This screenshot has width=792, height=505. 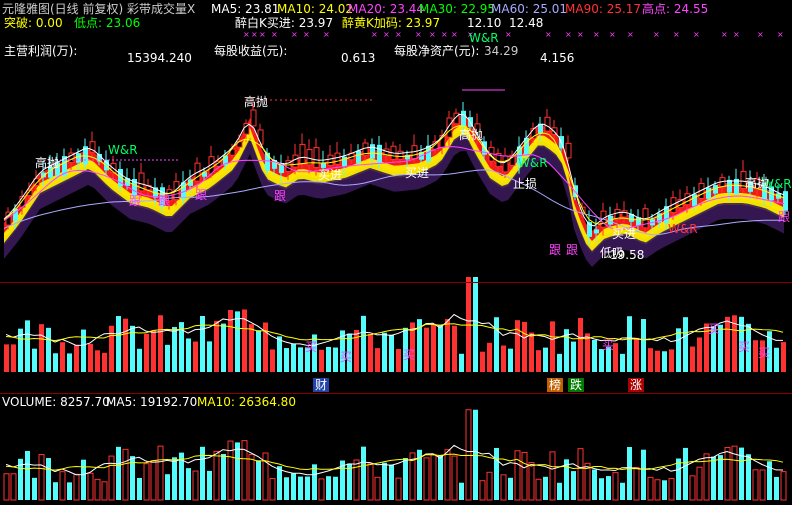 What do you see at coordinates (683, 229) in the screenshot?
I see `wr-signal-3: W&R` at bounding box center [683, 229].